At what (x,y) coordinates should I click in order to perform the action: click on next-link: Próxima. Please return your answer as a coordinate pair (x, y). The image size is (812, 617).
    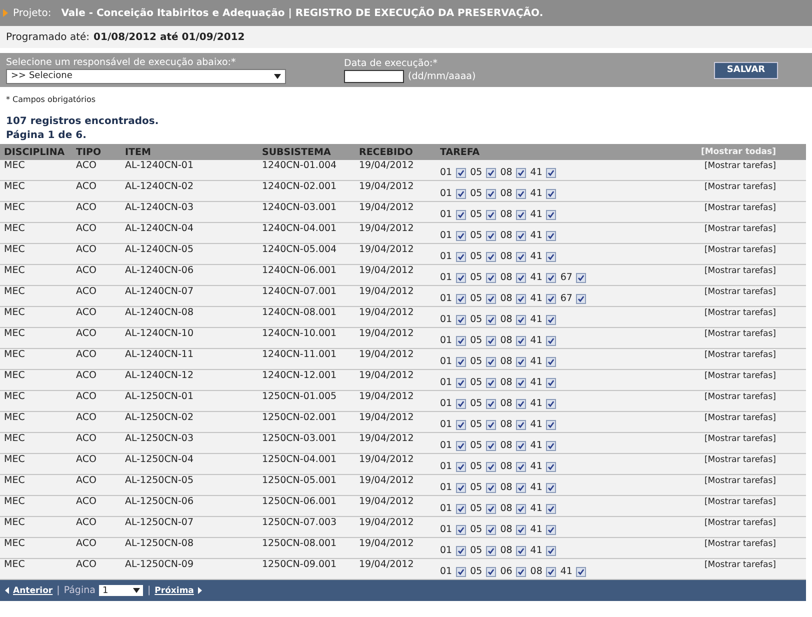
    Looking at the image, I should click on (174, 591).